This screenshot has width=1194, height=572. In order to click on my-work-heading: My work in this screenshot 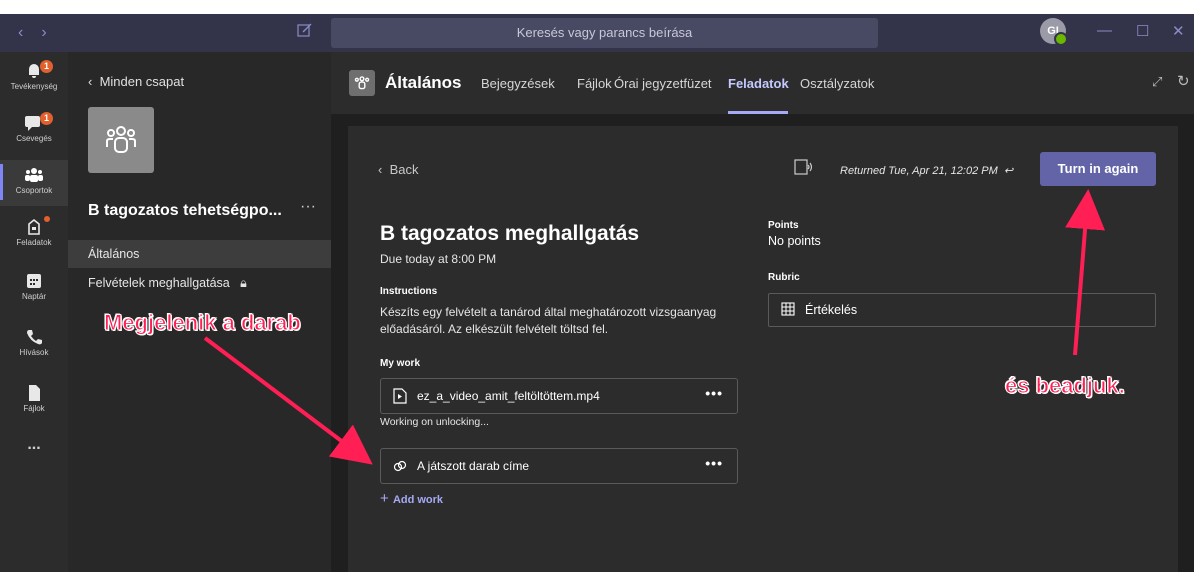, I will do `click(400, 363)`.